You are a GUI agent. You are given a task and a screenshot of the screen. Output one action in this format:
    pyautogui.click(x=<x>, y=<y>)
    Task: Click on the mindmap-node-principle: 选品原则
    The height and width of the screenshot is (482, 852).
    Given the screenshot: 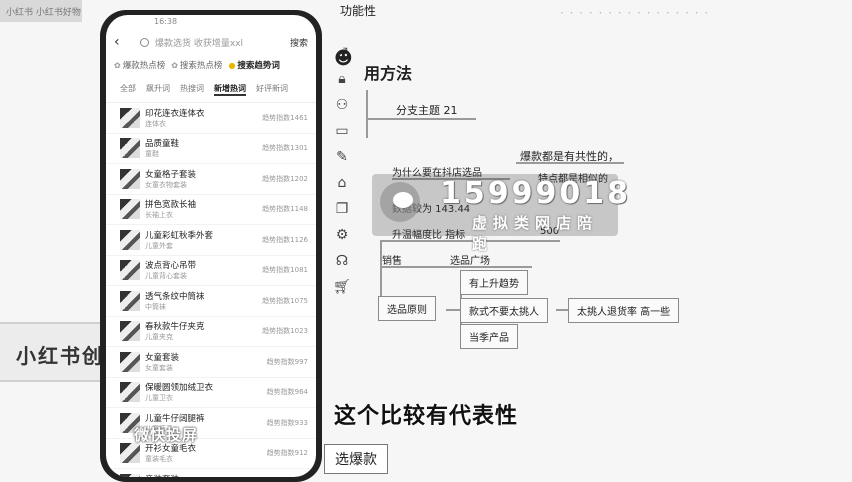 What is the action you would take?
    pyautogui.click(x=407, y=308)
    